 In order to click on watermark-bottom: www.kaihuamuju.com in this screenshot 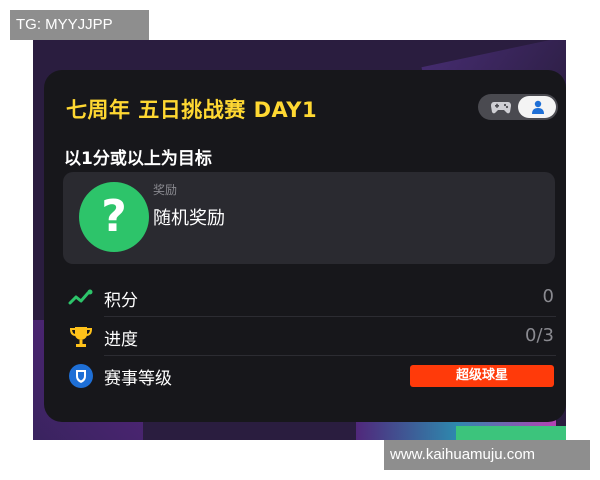, I will do `click(487, 455)`.